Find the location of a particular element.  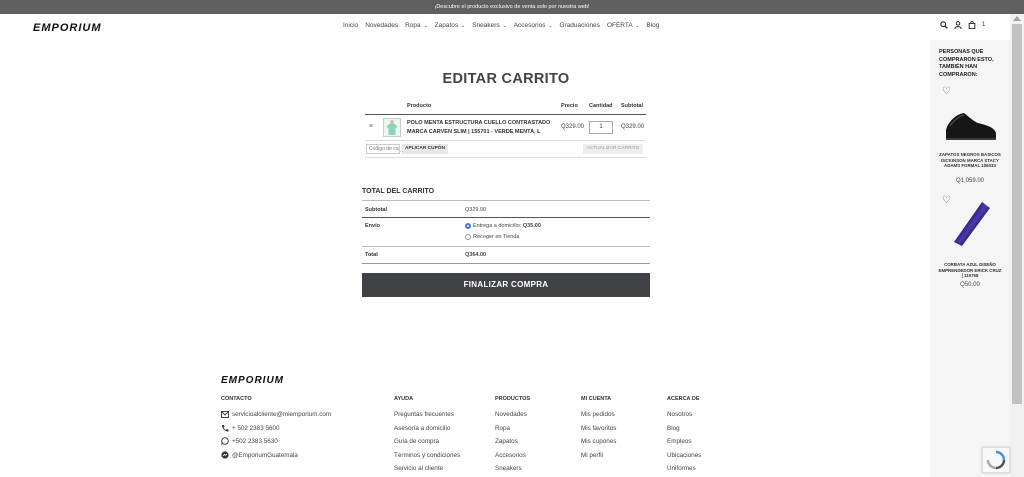

subtotal-label: Subtotal is located at coordinates (376, 210).